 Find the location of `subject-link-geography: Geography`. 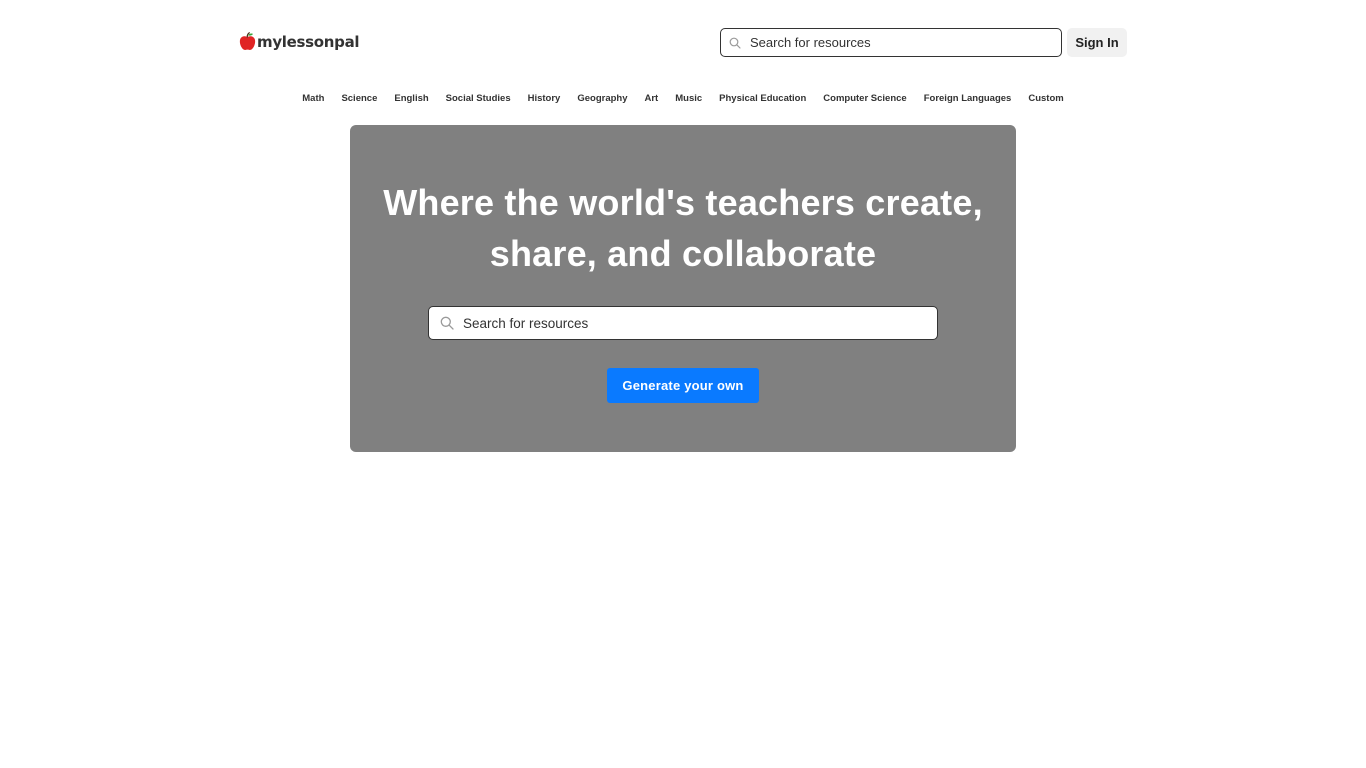

subject-link-geography: Geography is located at coordinates (602, 99).